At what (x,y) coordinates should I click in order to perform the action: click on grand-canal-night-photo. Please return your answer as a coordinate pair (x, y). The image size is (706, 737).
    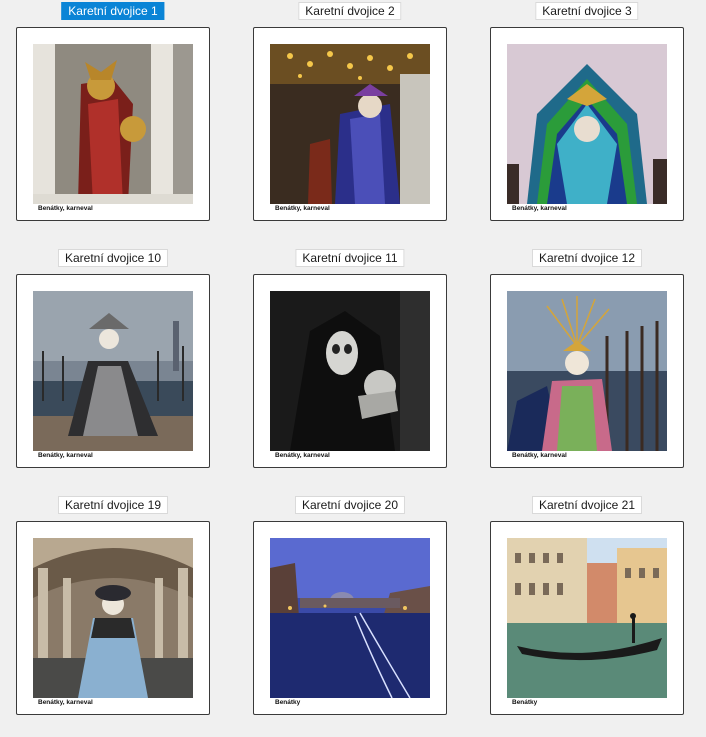
    Looking at the image, I should click on (350, 618).